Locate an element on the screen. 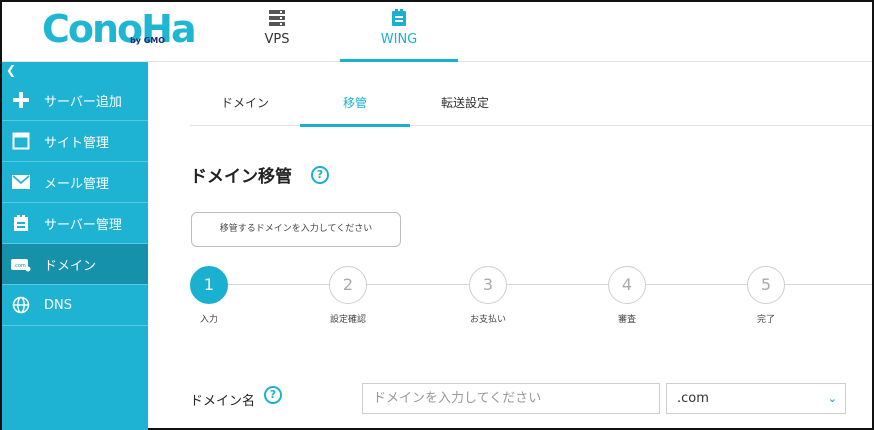 The image size is (874, 430). step-2: 2 設定確認 is located at coordinates (348, 295).